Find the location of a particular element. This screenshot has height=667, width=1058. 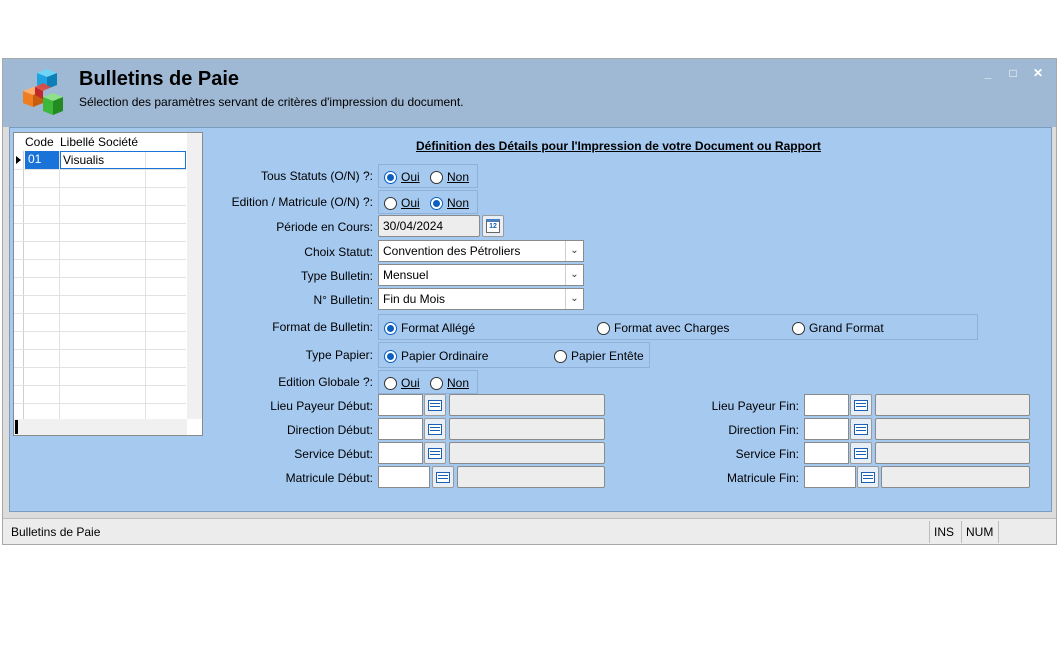

direction-debut-code-input is located at coordinates (400, 429).